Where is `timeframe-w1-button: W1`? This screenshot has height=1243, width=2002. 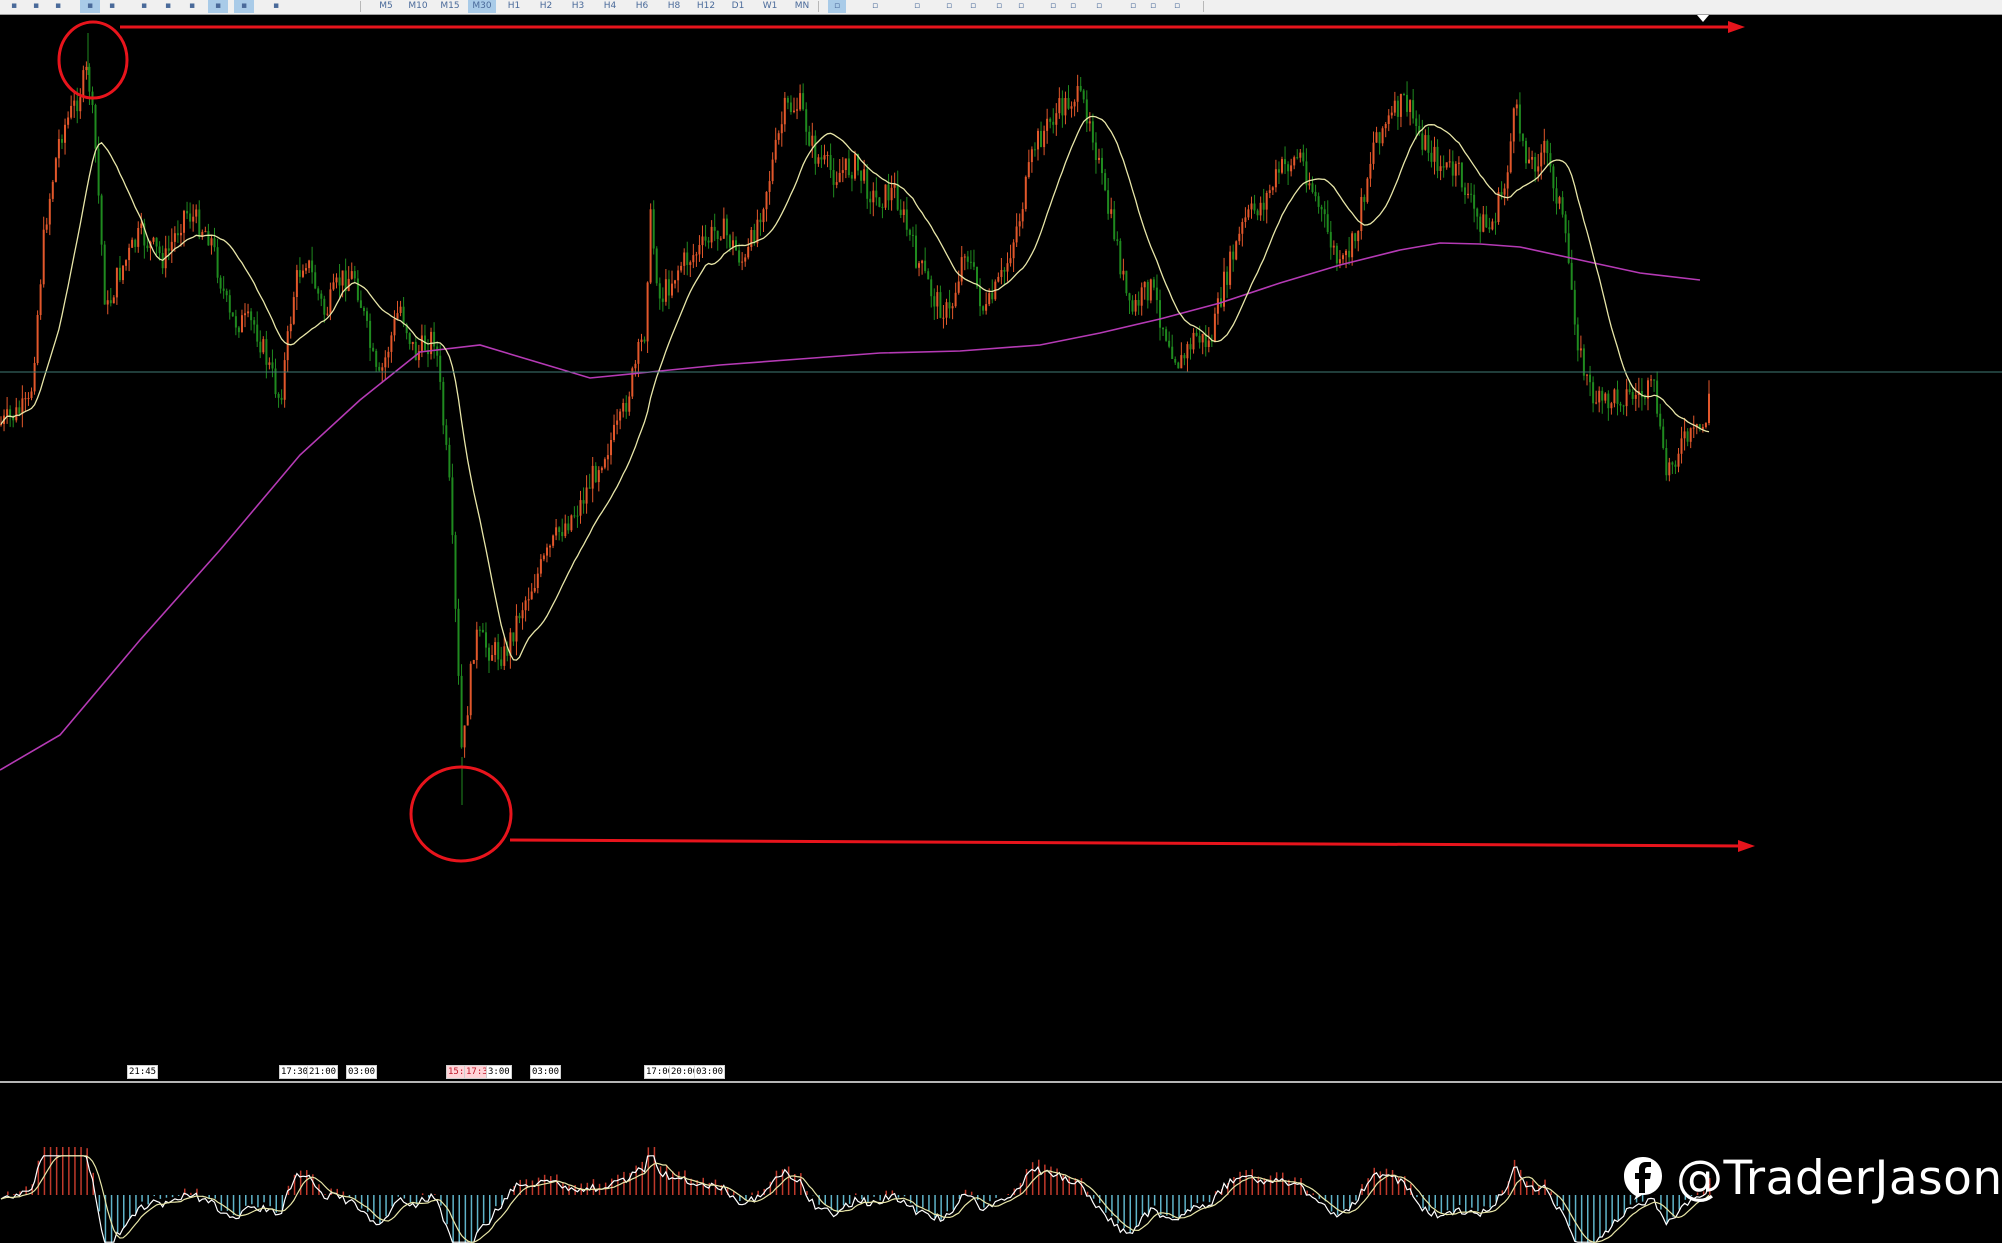
timeframe-w1-button: W1 is located at coordinates (770, 6).